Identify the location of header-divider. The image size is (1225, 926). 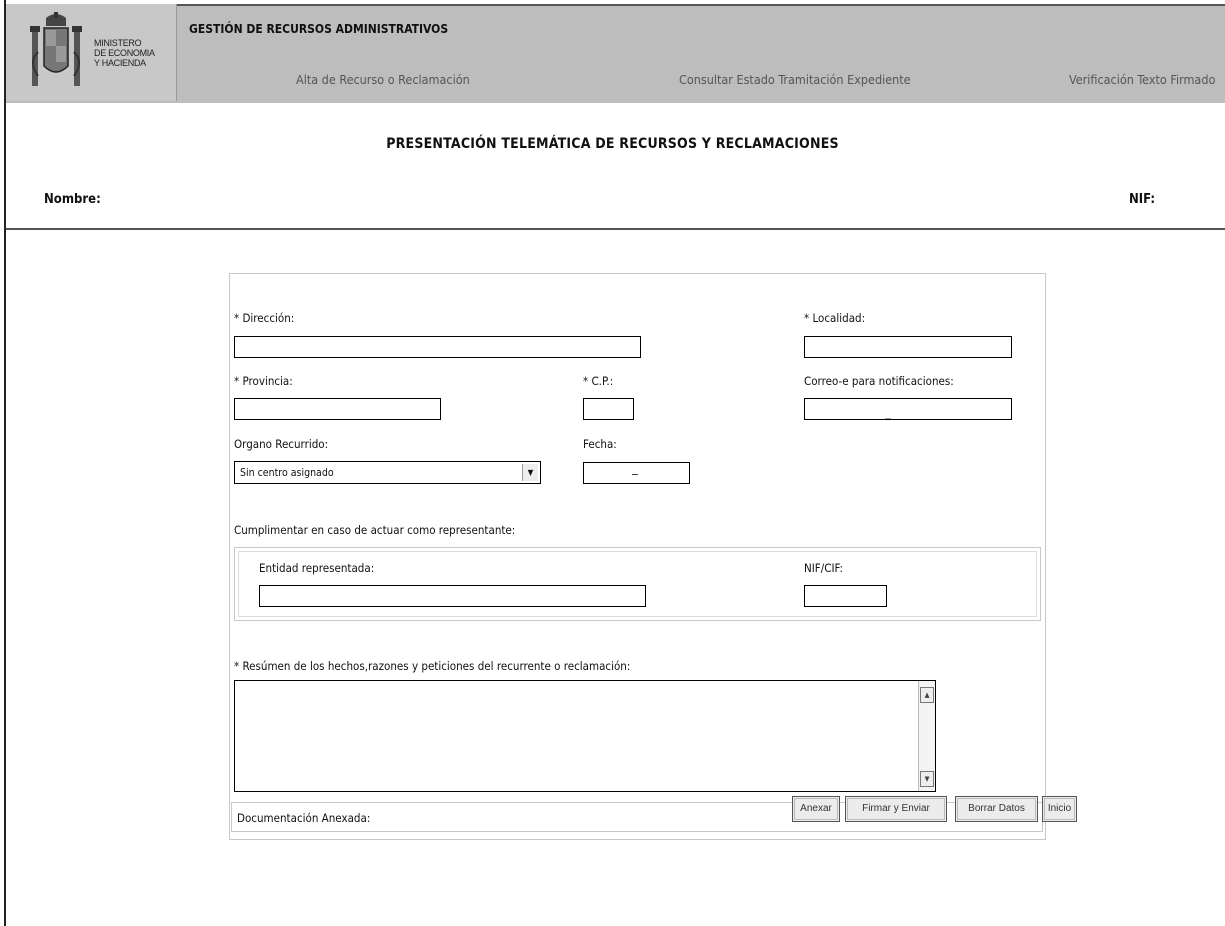
(615, 229).